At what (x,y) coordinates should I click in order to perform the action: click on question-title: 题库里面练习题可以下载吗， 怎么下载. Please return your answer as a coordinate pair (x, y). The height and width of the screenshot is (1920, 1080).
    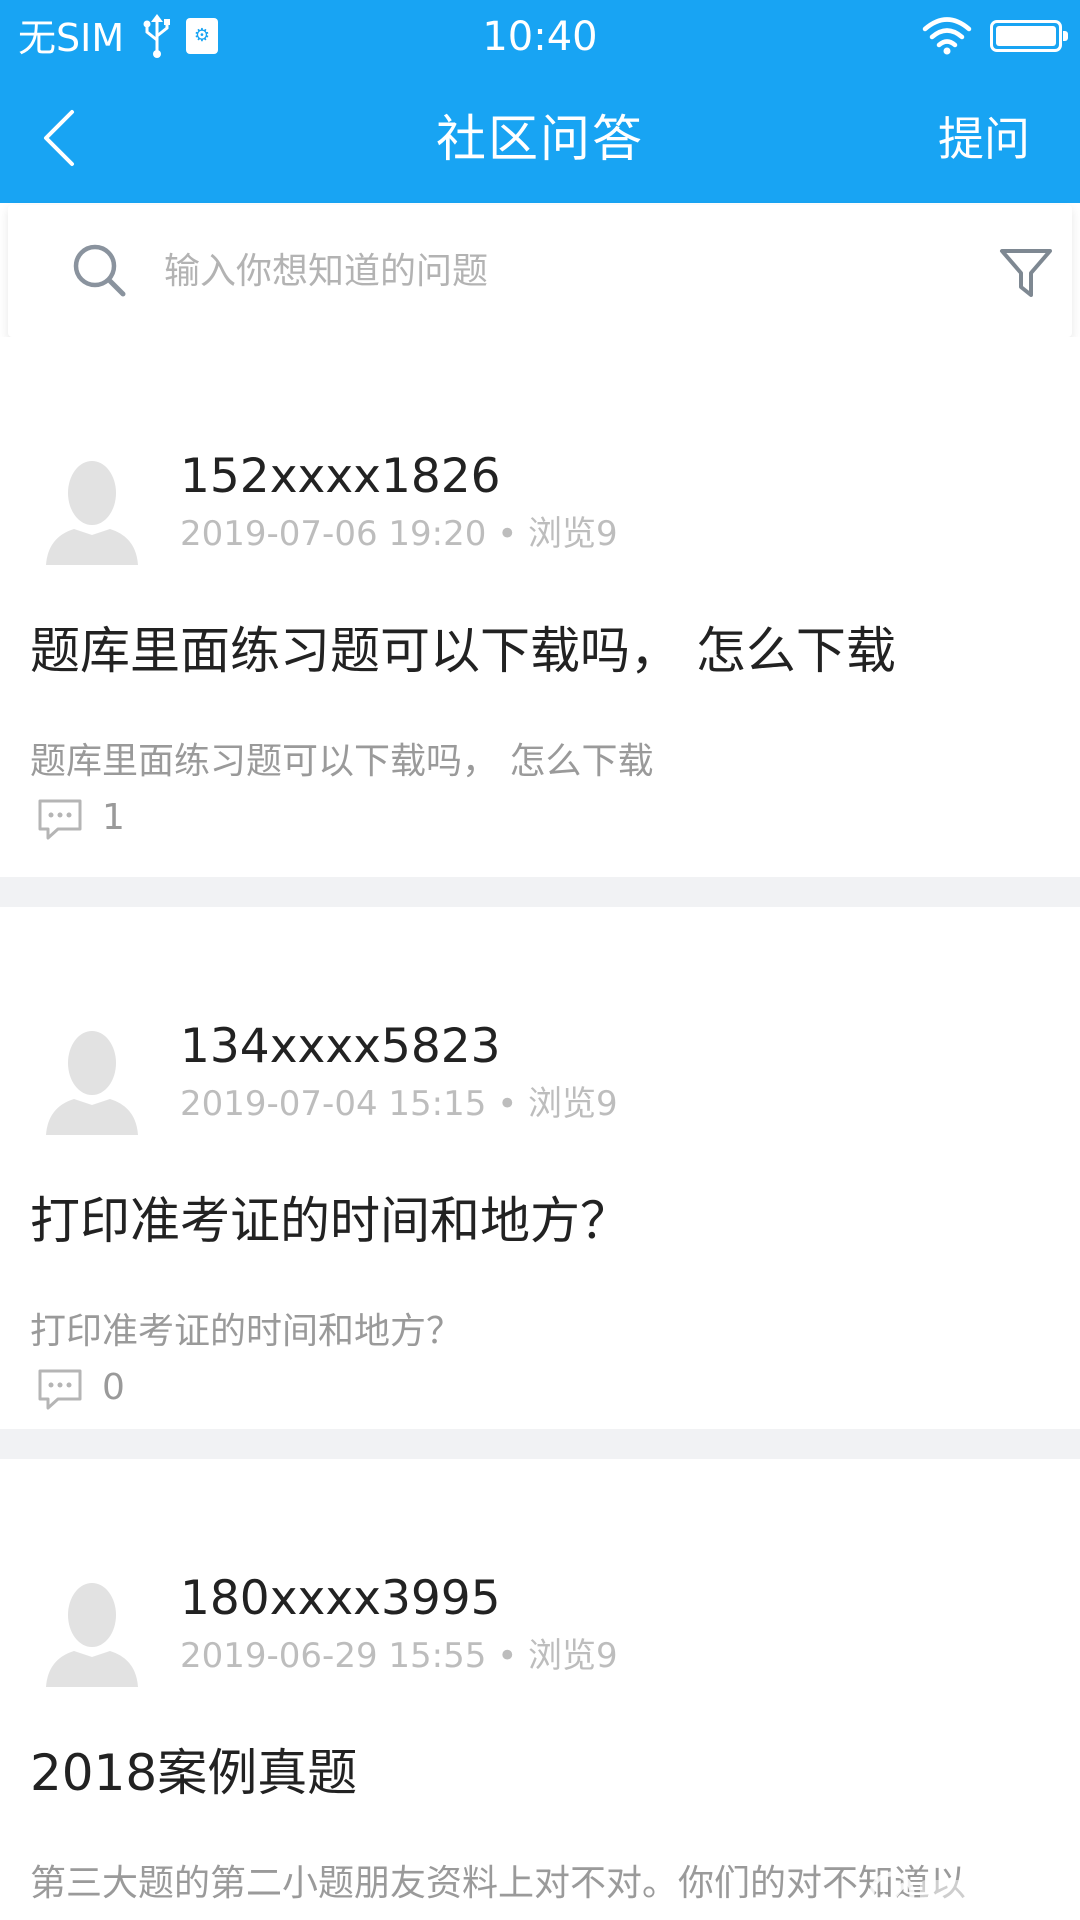
    Looking at the image, I should click on (463, 651).